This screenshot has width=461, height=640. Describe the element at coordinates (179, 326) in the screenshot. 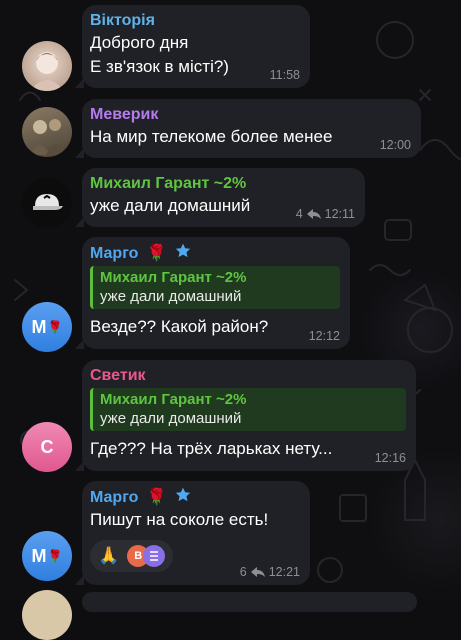

I see `message-text: Везде?? Какой район?` at that location.